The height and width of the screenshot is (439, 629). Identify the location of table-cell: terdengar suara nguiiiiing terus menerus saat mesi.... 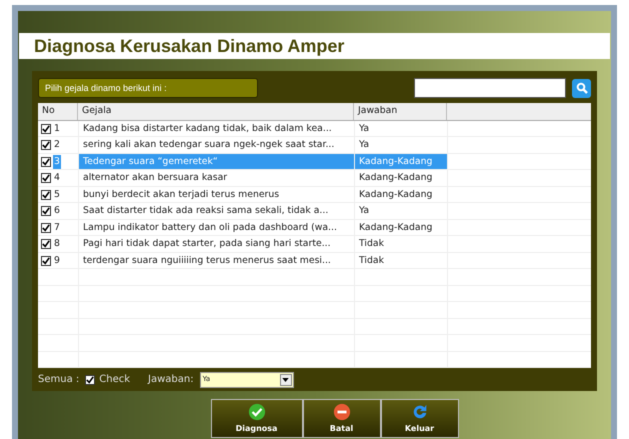
(216, 260).